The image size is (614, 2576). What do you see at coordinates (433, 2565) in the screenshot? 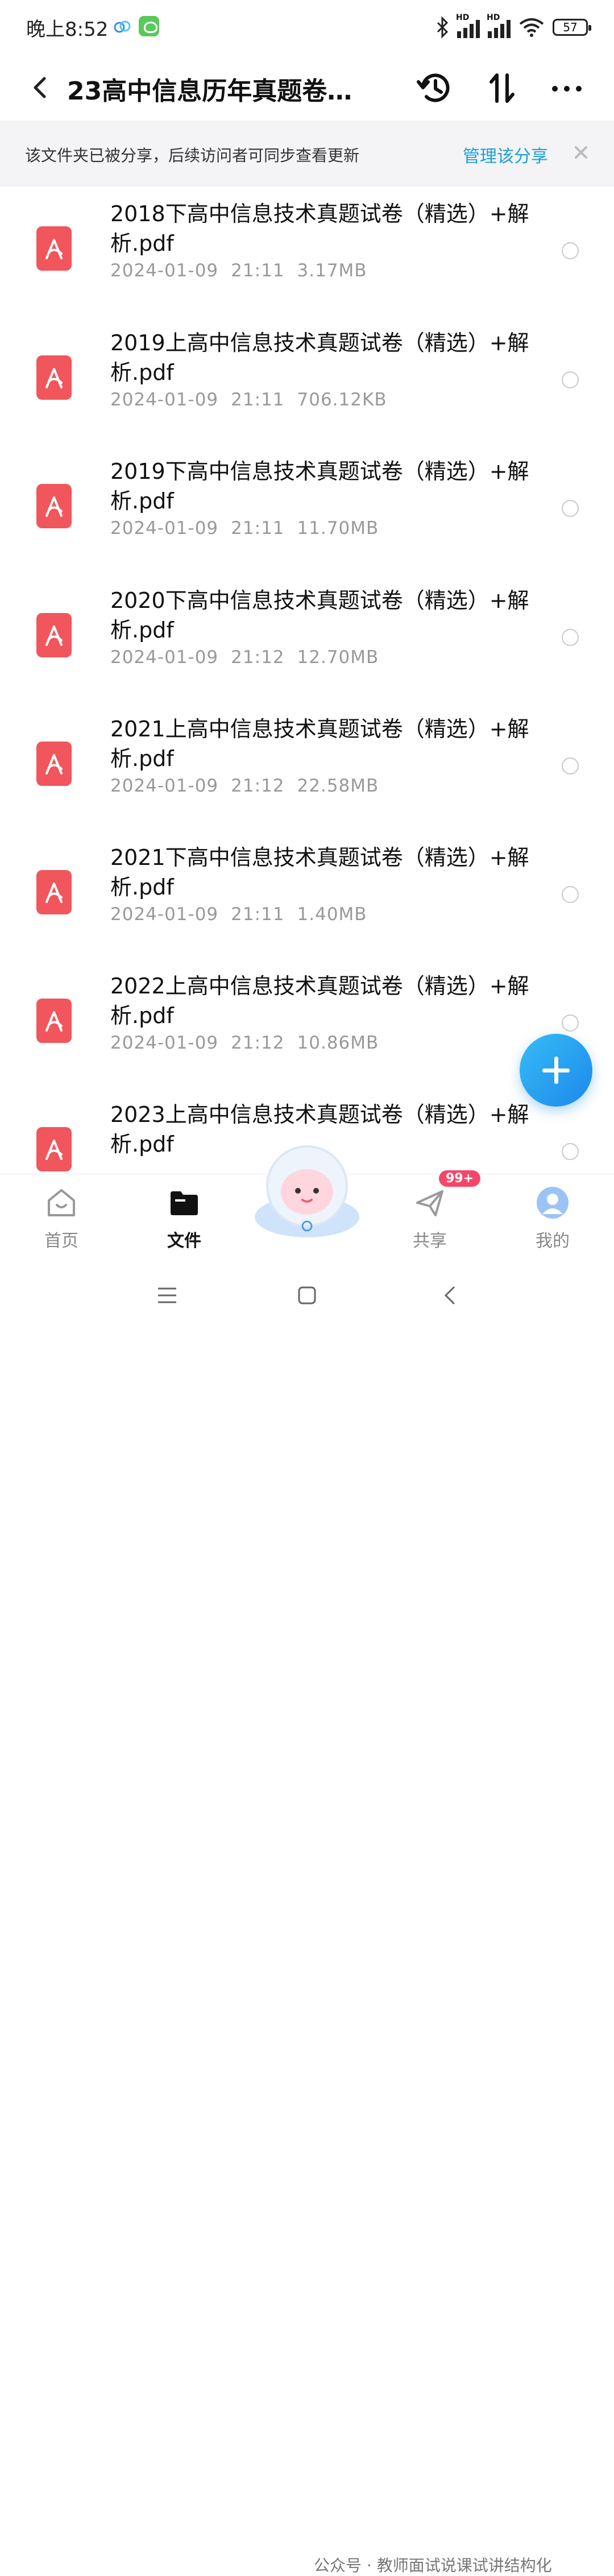
I see `watermark: 公众号 · 教师面试说课试讲结构化` at bounding box center [433, 2565].